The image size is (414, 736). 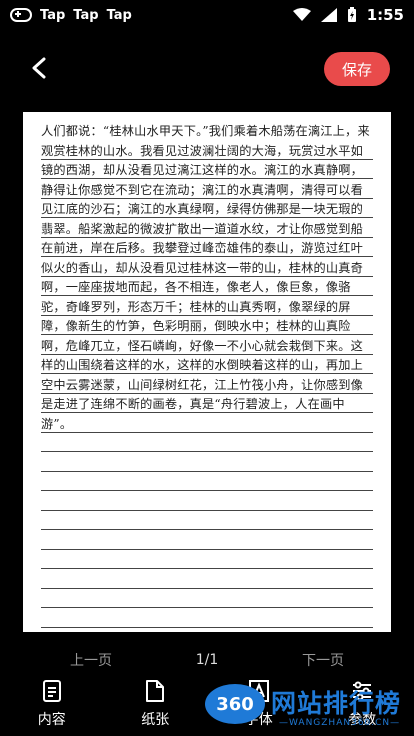 What do you see at coordinates (362, 704) in the screenshot?
I see `tool-params-button: 参数` at bounding box center [362, 704].